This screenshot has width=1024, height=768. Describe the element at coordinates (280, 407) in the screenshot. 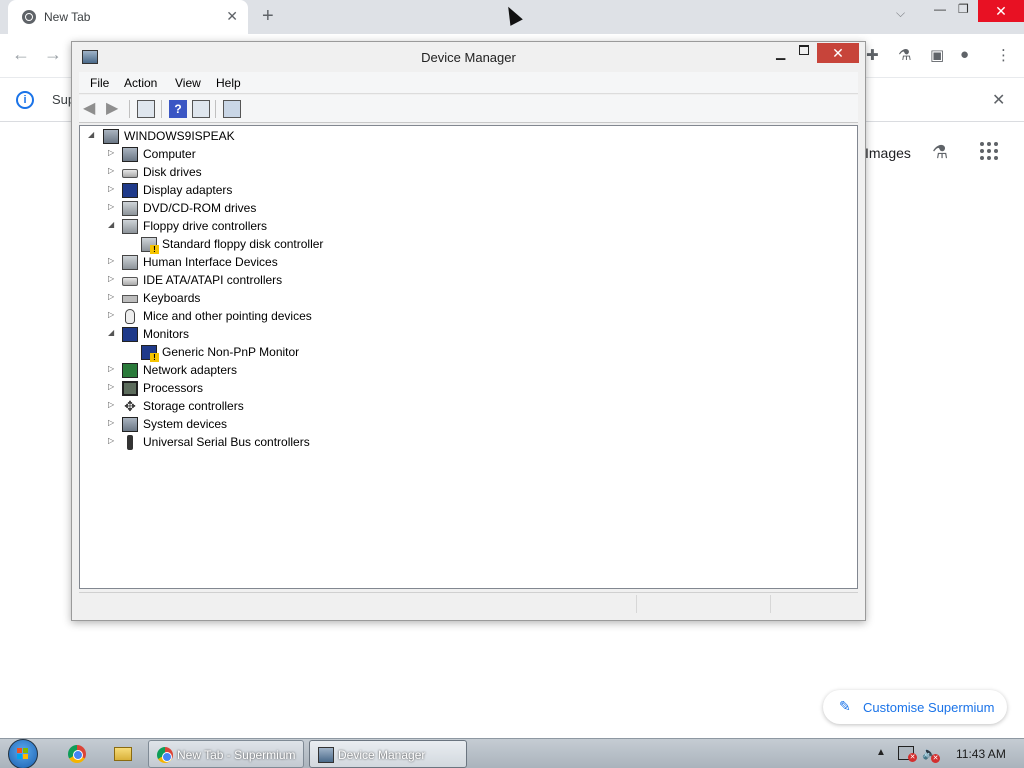

I see `tree-node: ▷ ✥ Storage controllers` at that location.